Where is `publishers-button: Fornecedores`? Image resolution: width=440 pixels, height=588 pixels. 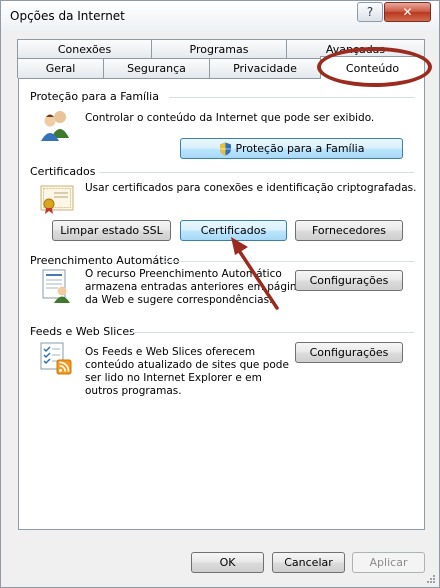
publishers-button: Fornecedores is located at coordinates (349, 230).